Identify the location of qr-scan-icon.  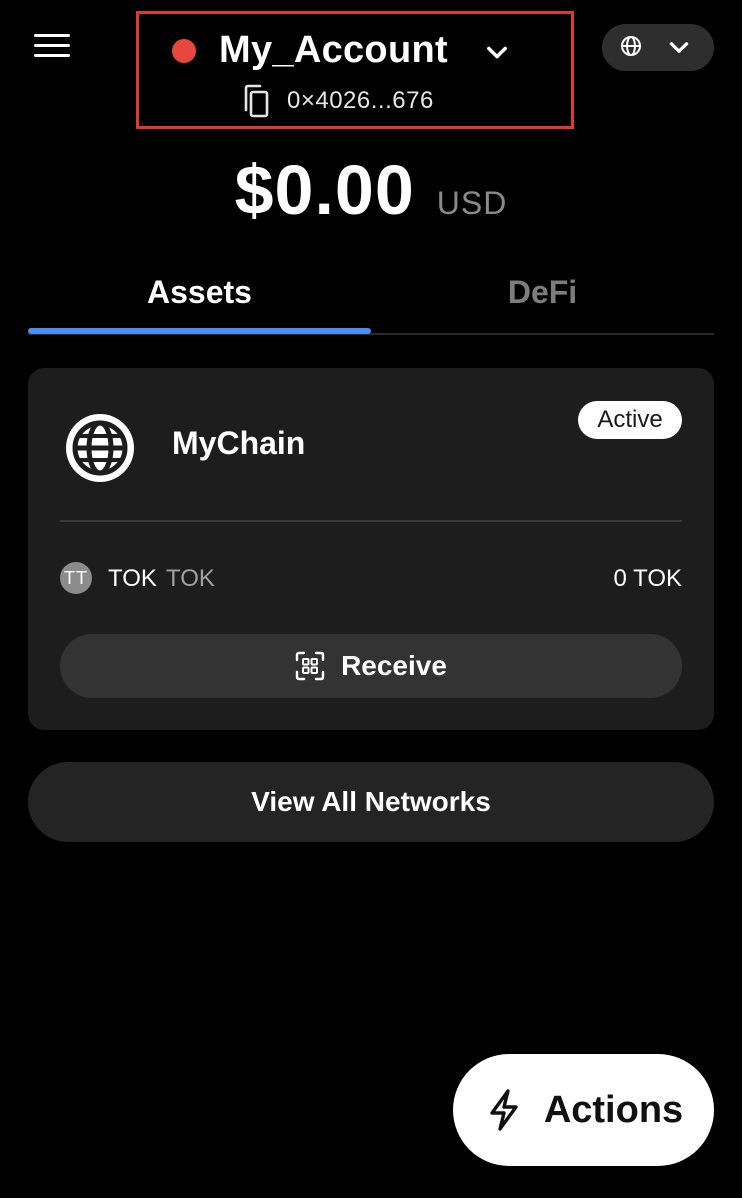
(310, 666).